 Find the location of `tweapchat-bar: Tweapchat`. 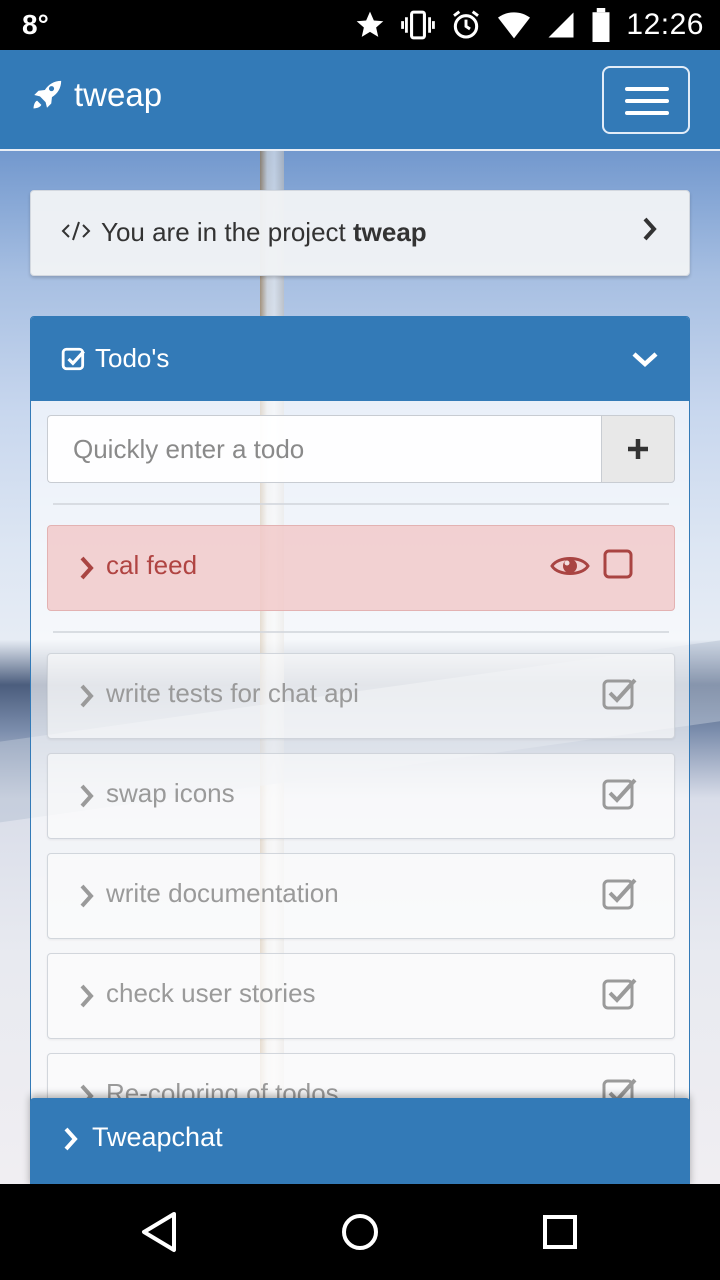

tweapchat-bar: Tweapchat is located at coordinates (360, 1141).